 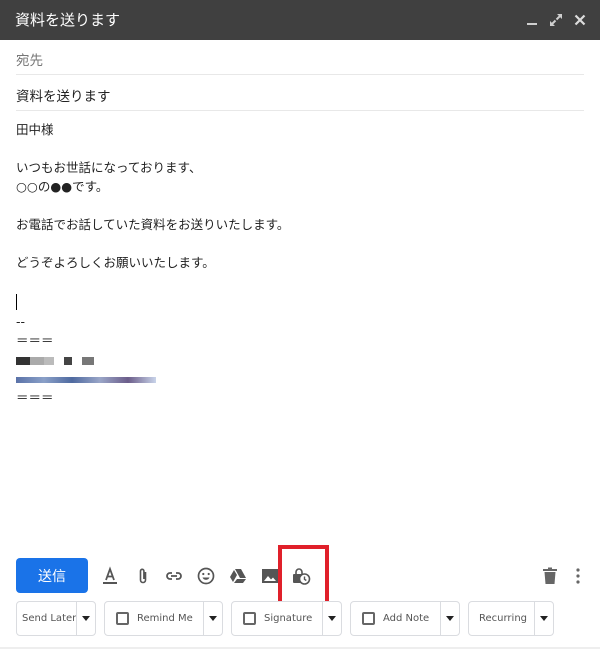 What do you see at coordinates (556, 20) in the screenshot?
I see `expand-icon` at bounding box center [556, 20].